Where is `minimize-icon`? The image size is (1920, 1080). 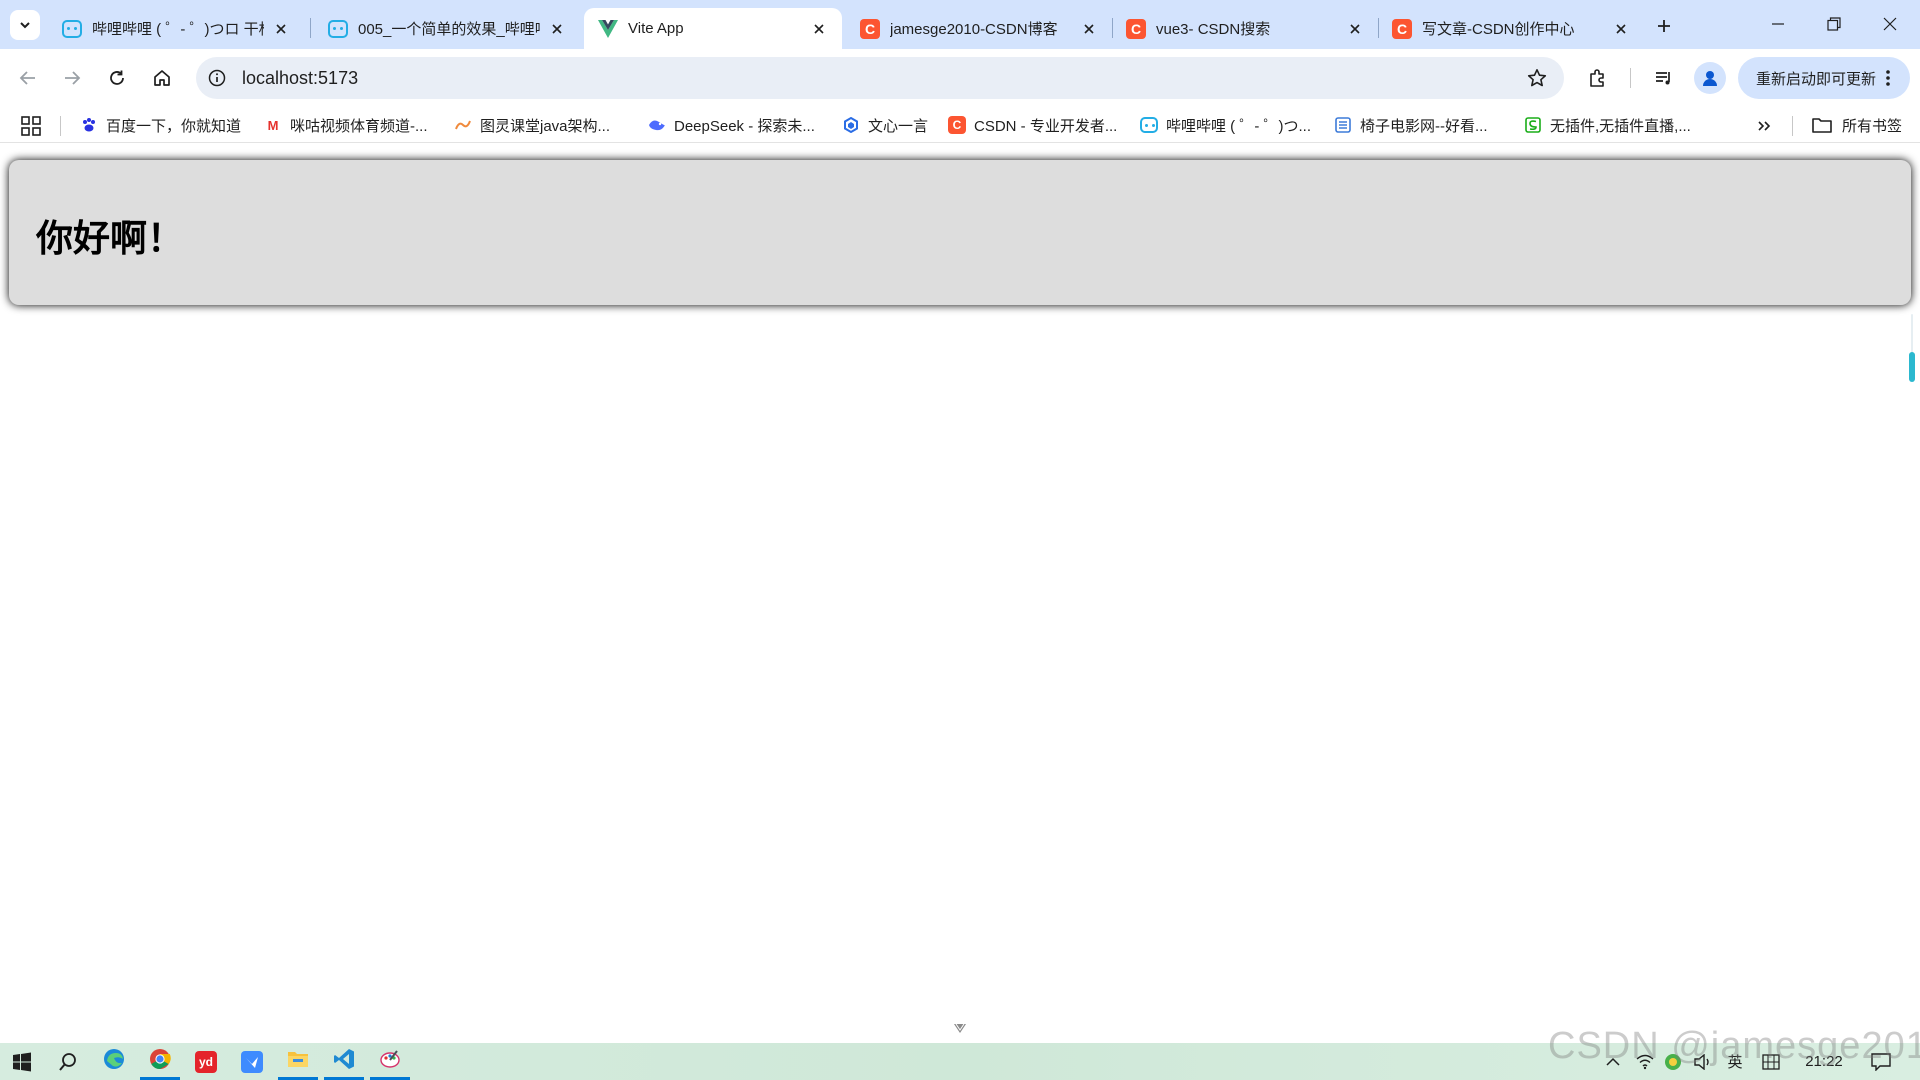 minimize-icon is located at coordinates (1778, 24).